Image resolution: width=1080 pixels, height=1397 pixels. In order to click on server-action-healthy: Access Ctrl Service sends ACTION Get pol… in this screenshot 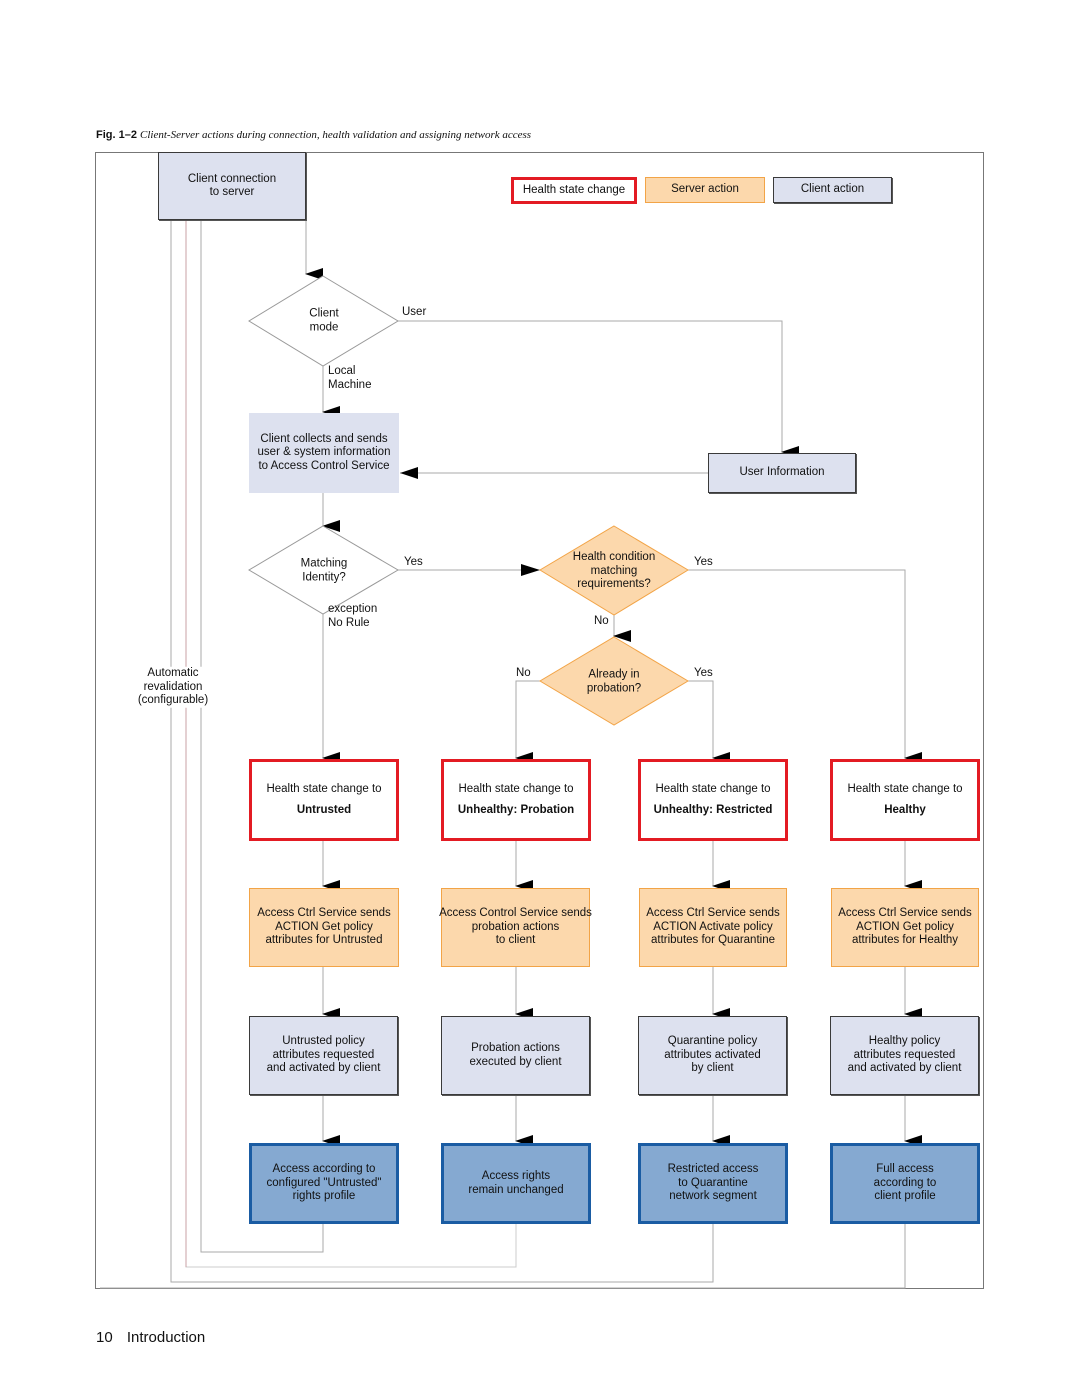, I will do `click(905, 927)`.